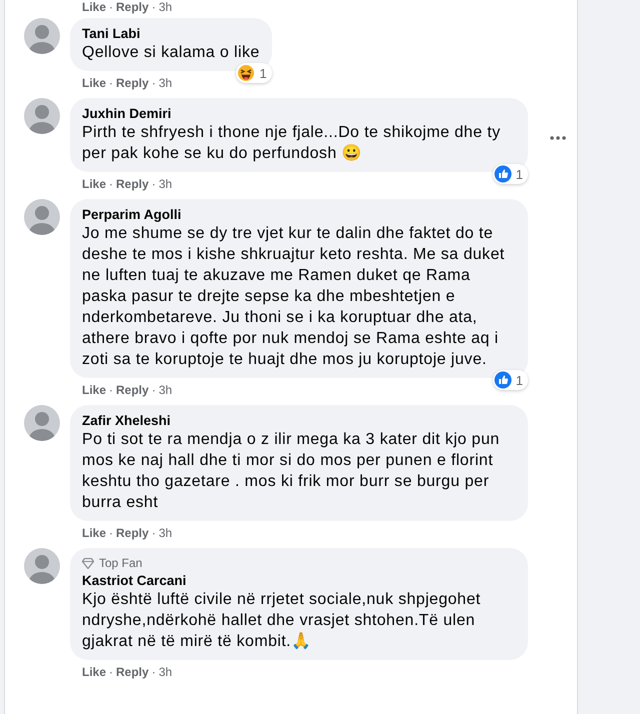 This screenshot has height=714, width=640. What do you see at coordinates (292, 143) in the screenshot?
I see `comment-text: Pirth te shfryesh i thone nje fjale...Do te shikojme dhe ty per pak kohe se ku do perfundosh 😀` at bounding box center [292, 143].